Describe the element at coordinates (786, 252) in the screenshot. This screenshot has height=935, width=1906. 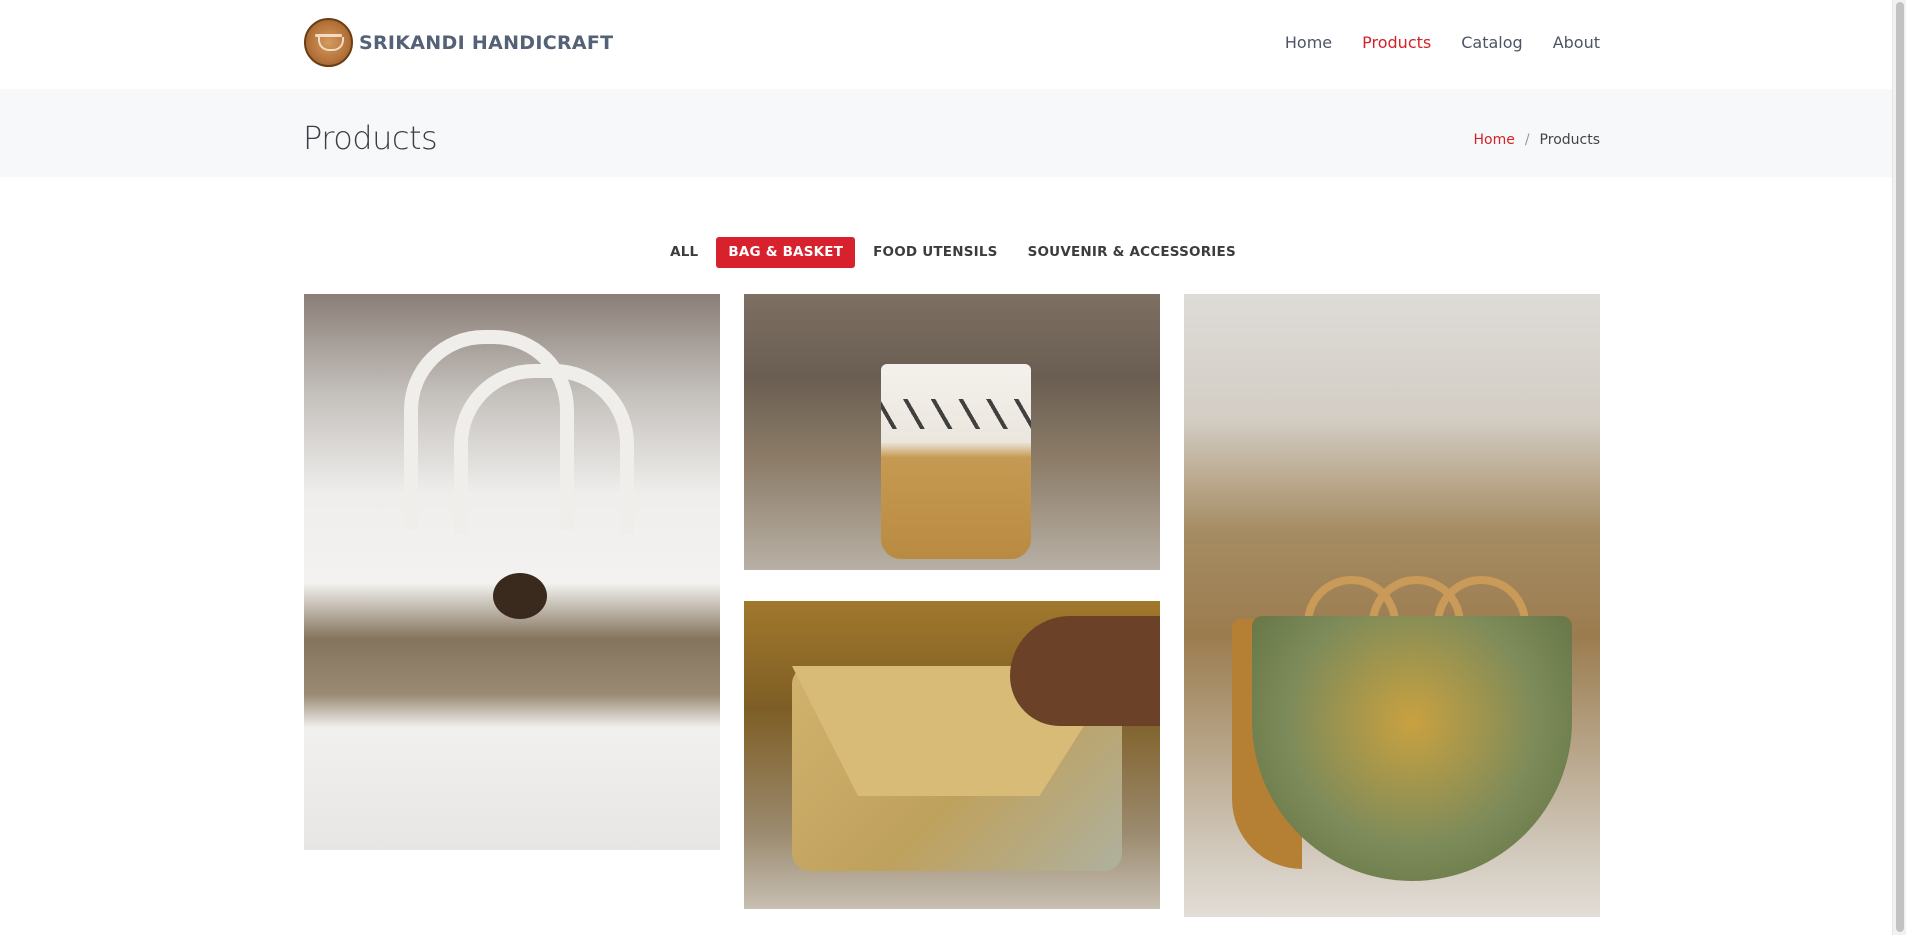
I see `filter-bag-basket: BAG & BASKET` at that location.